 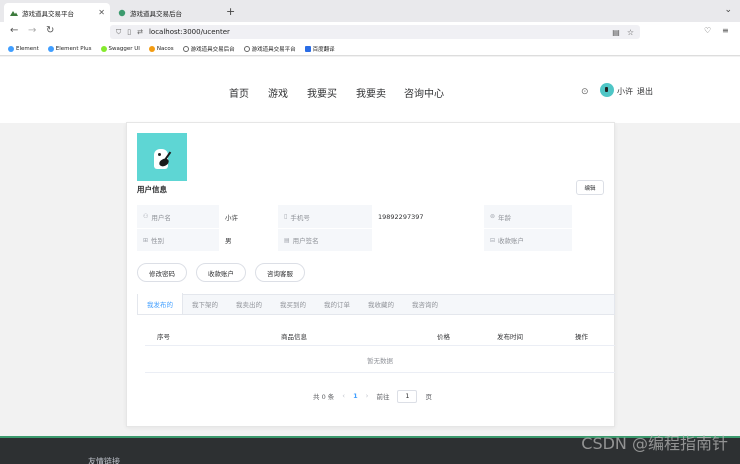 I want to click on user-icon: ⚇, so click(x=146, y=216).